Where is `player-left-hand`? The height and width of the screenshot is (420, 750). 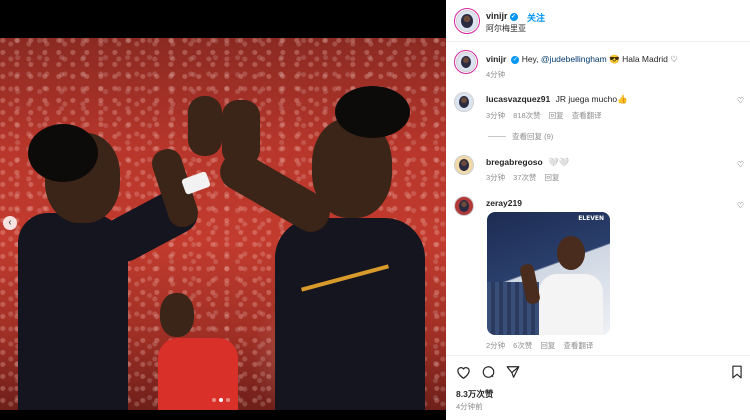
player-left-hand is located at coordinates (205, 126).